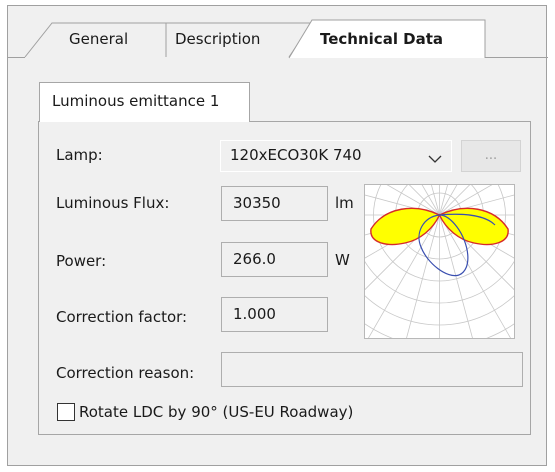  I want to click on tab-description-label: Description, so click(218, 39).